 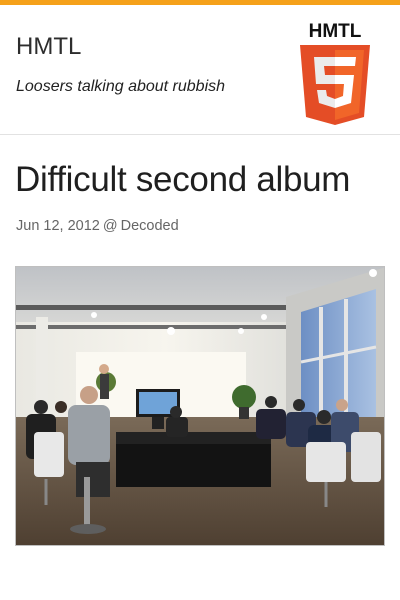 I want to click on site-tagline: Loosers talking about rubbish, so click(x=121, y=86).